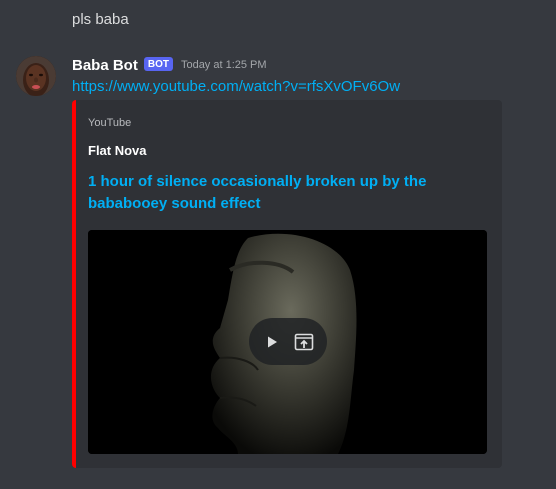 This screenshot has height=489, width=556. What do you see at coordinates (100, 19) in the screenshot?
I see `previous-message-text: pls baba` at bounding box center [100, 19].